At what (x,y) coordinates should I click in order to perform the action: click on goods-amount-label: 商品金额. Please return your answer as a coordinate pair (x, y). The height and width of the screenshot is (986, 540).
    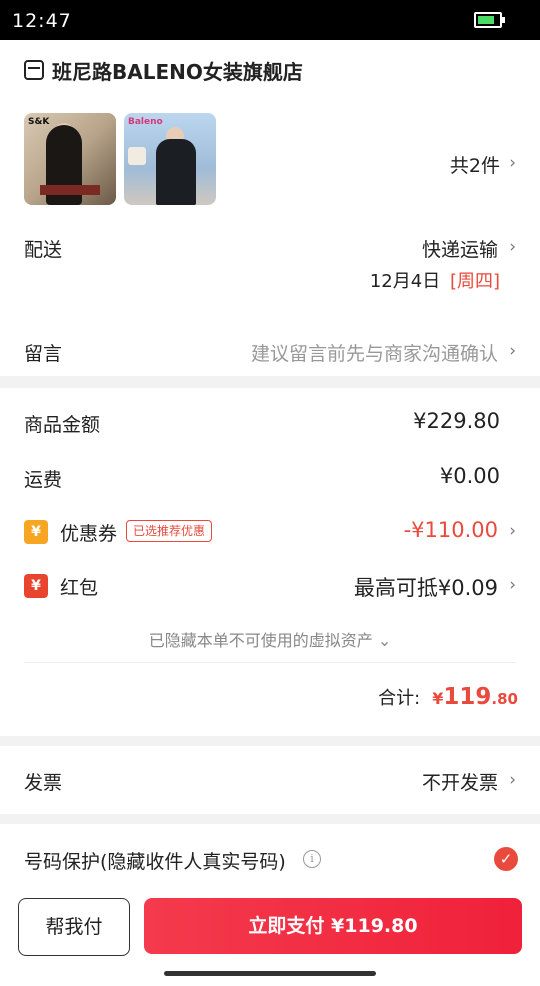
    Looking at the image, I should click on (62, 425).